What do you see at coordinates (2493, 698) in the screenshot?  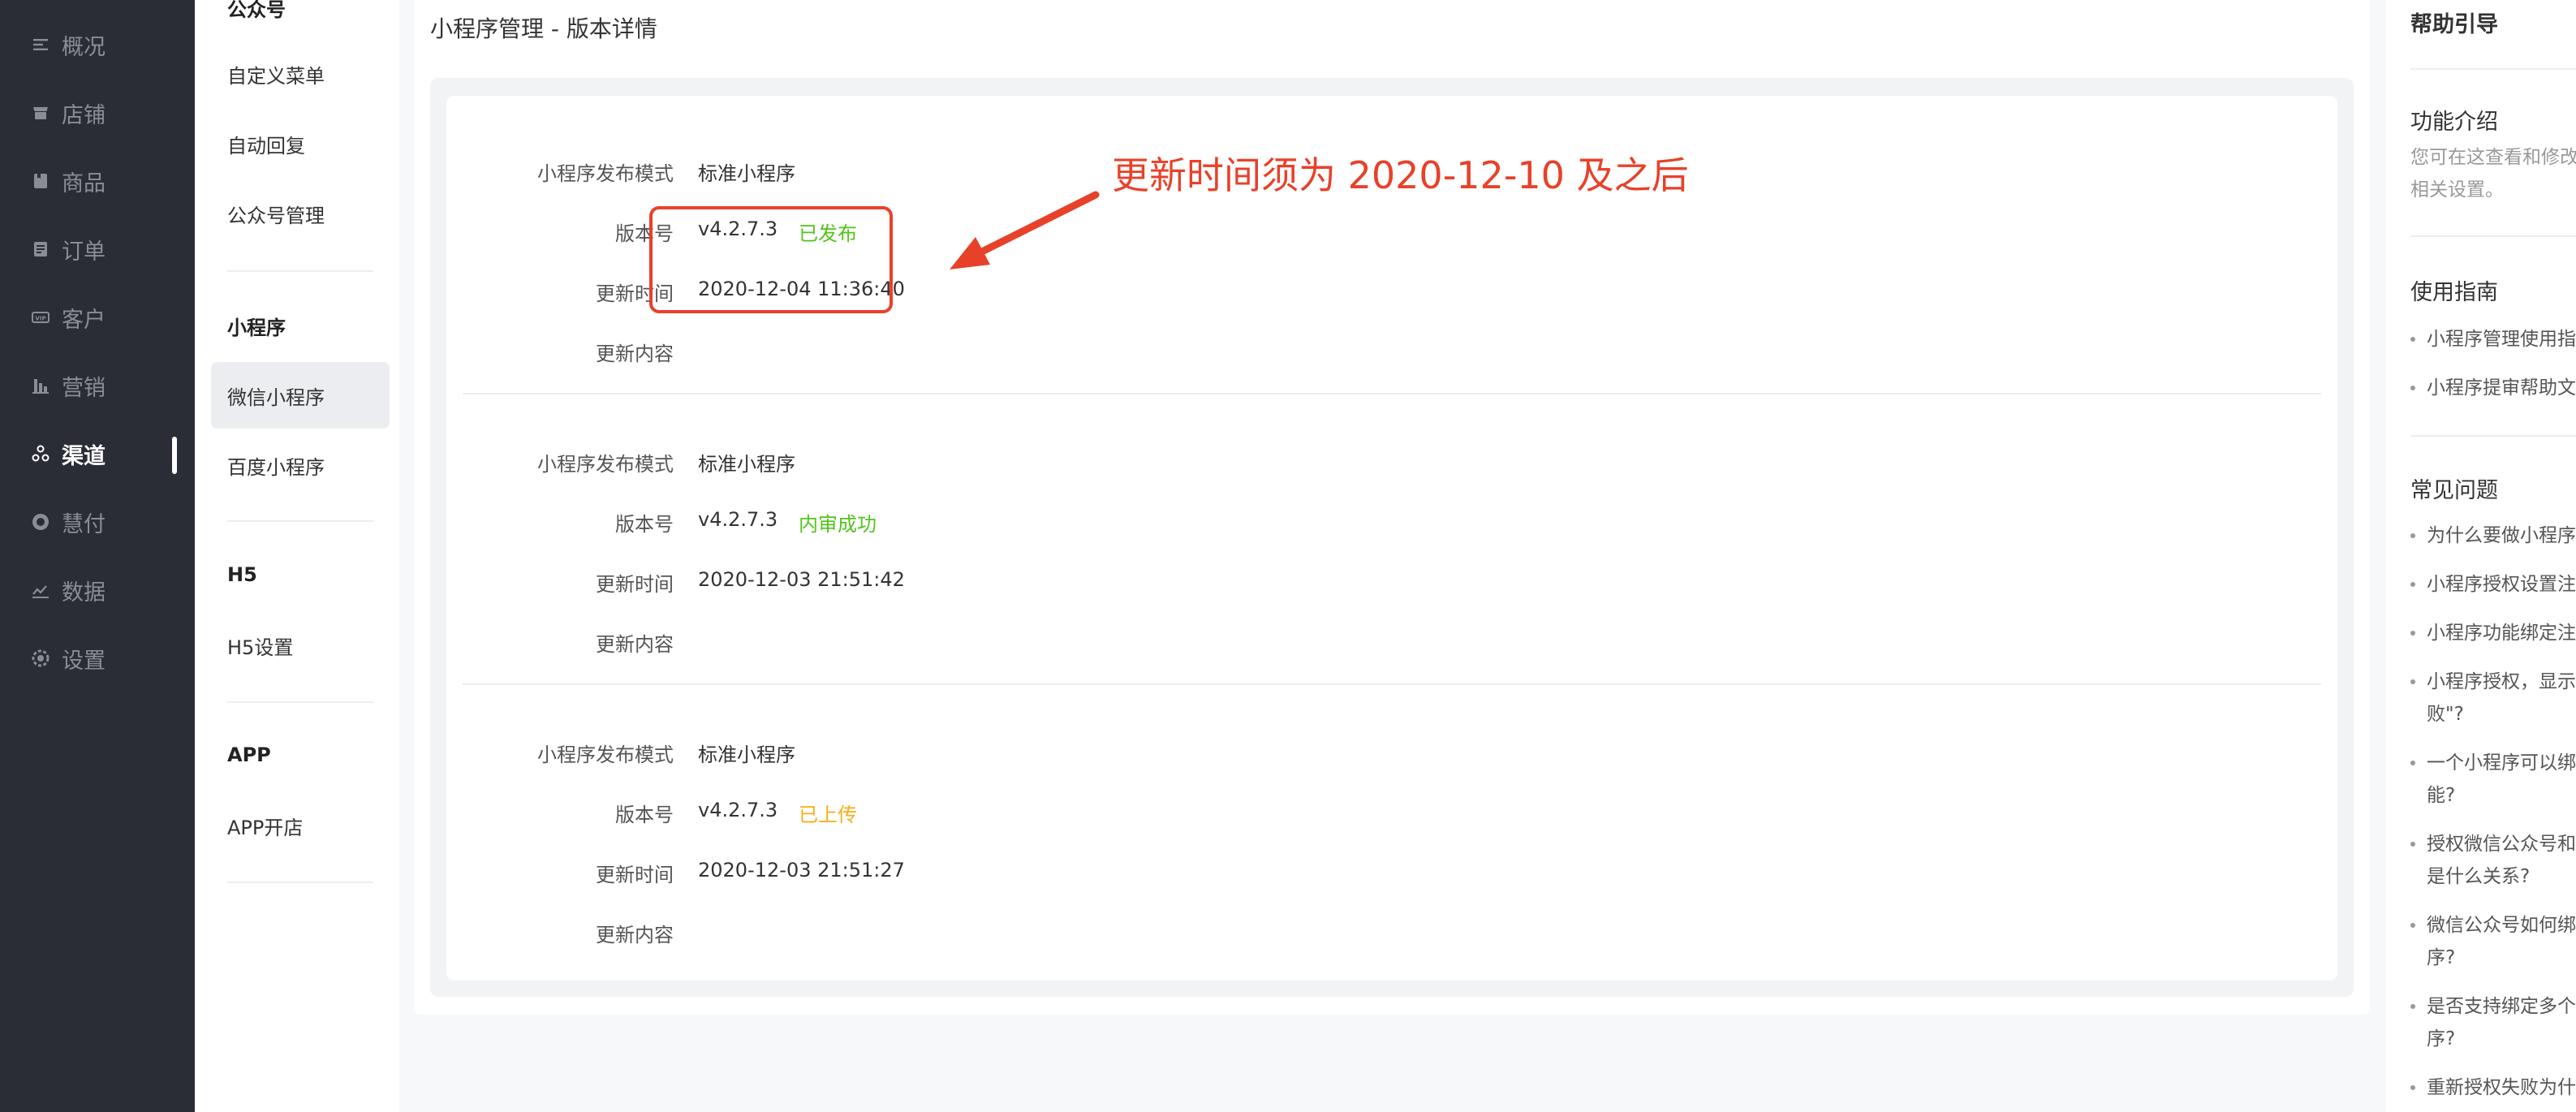 I see `faq-link: 小程序授权，显示 败"?` at bounding box center [2493, 698].